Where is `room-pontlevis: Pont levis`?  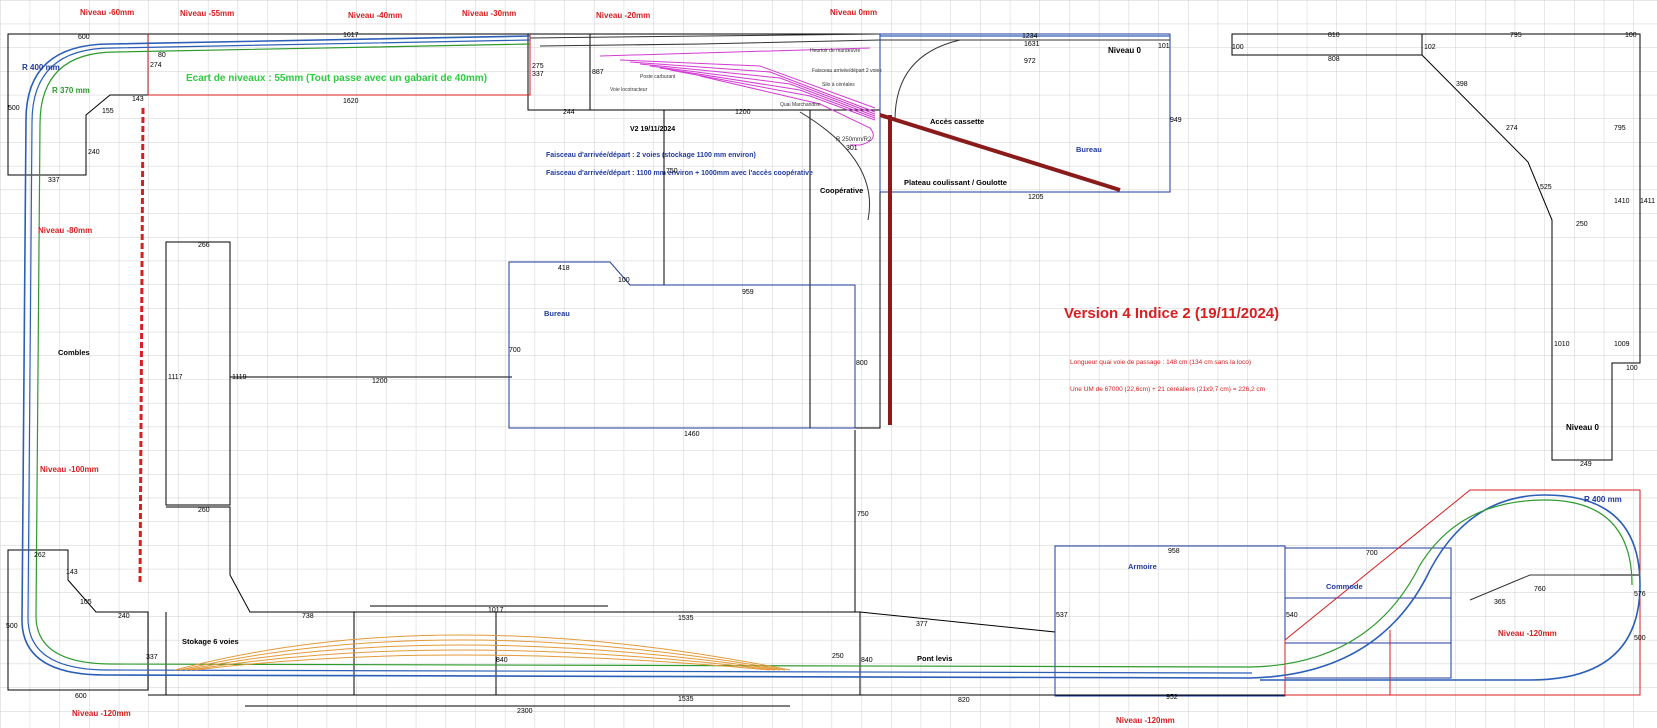 room-pontlevis: Pont levis is located at coordinates (934, 658).